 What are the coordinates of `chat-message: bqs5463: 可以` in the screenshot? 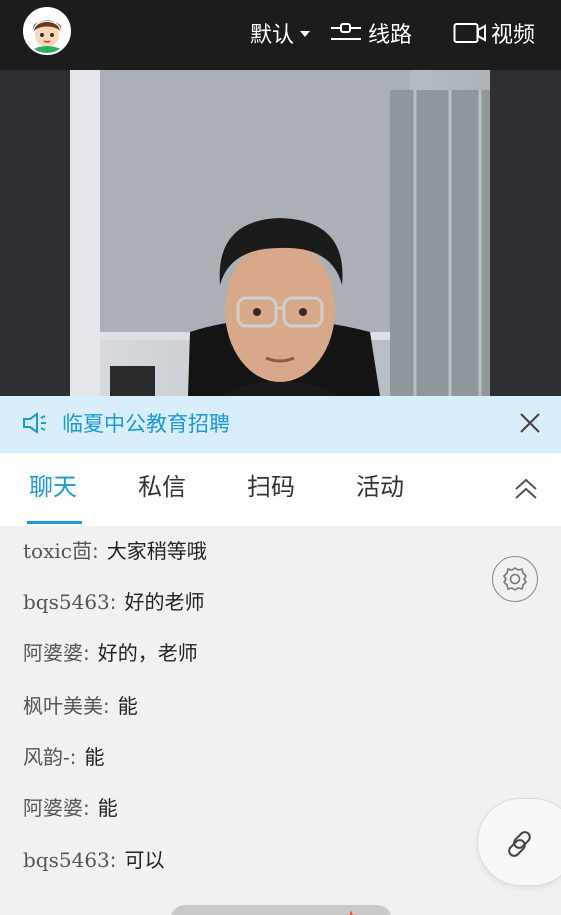 It's located at (94, 860).